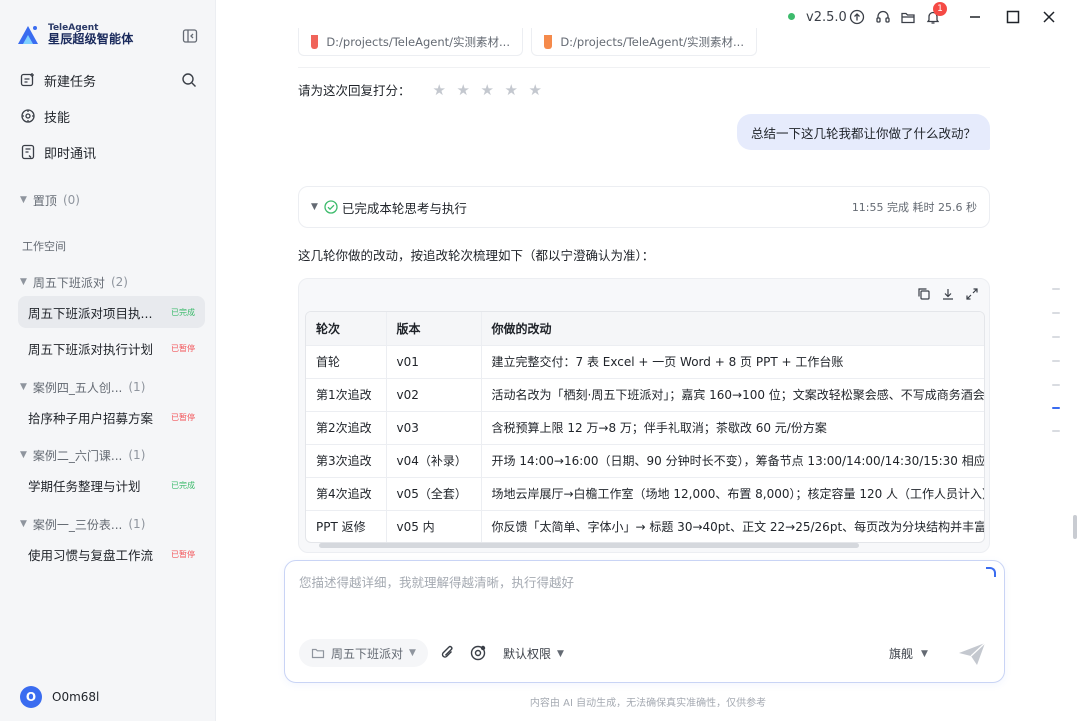  Describe the element at coordinates (826, 17) in the screenshot. I see `app-version: v2.5.0` at that location.